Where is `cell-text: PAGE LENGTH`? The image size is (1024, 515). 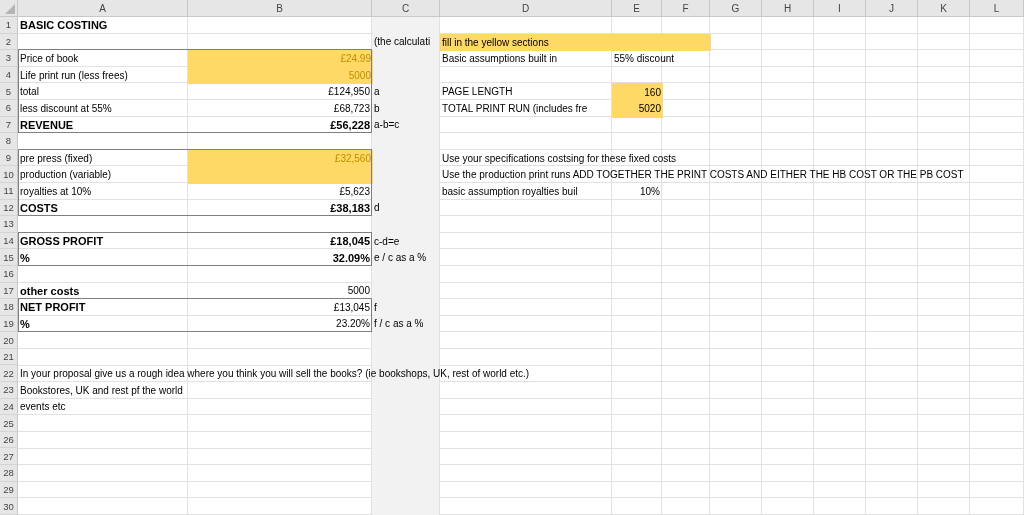
cell-text: PAGE LENGTH is located at coordinates (477, 92).